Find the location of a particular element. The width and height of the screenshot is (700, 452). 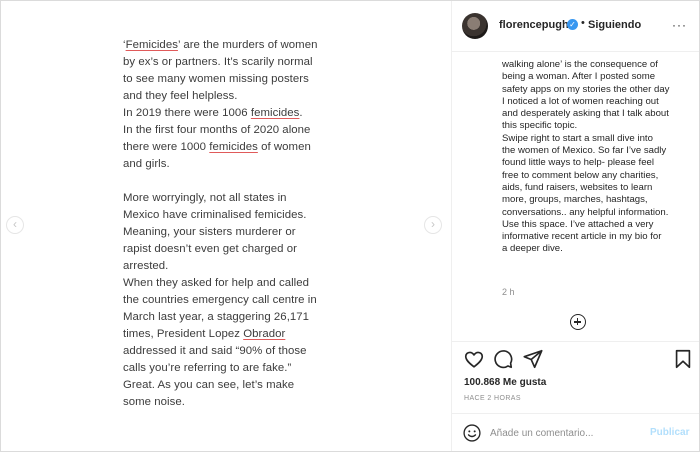

text-segment: and girls. is located at coordinates (146, 164).